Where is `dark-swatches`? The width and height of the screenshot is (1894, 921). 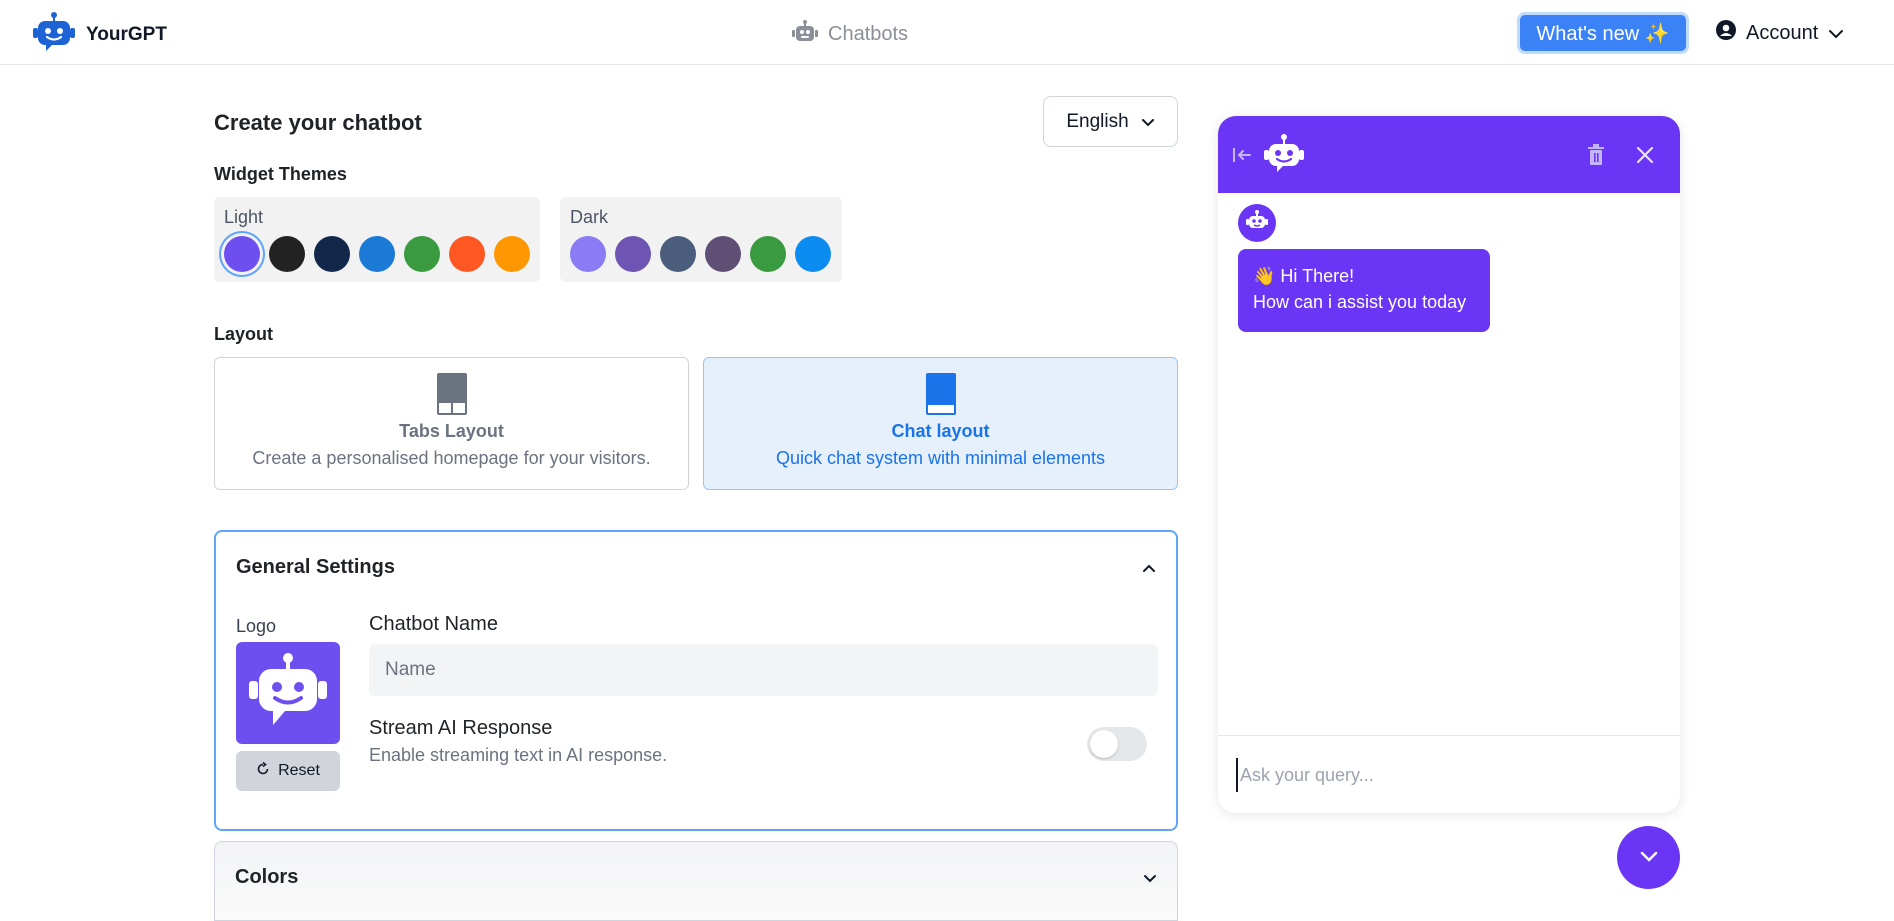
dark-swatches is located at coordinates (701, 254).